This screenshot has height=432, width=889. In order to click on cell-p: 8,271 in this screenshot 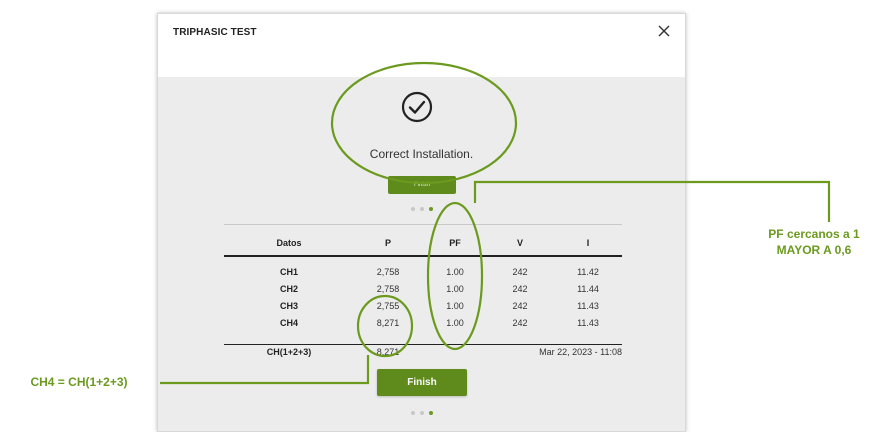, I will do `click(388, 323)`.